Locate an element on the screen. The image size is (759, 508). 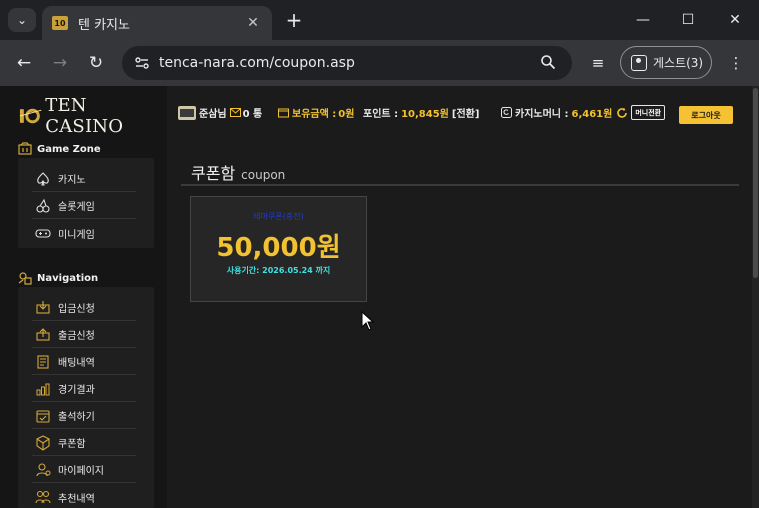
results-icon is located at coordinates (43, 389).